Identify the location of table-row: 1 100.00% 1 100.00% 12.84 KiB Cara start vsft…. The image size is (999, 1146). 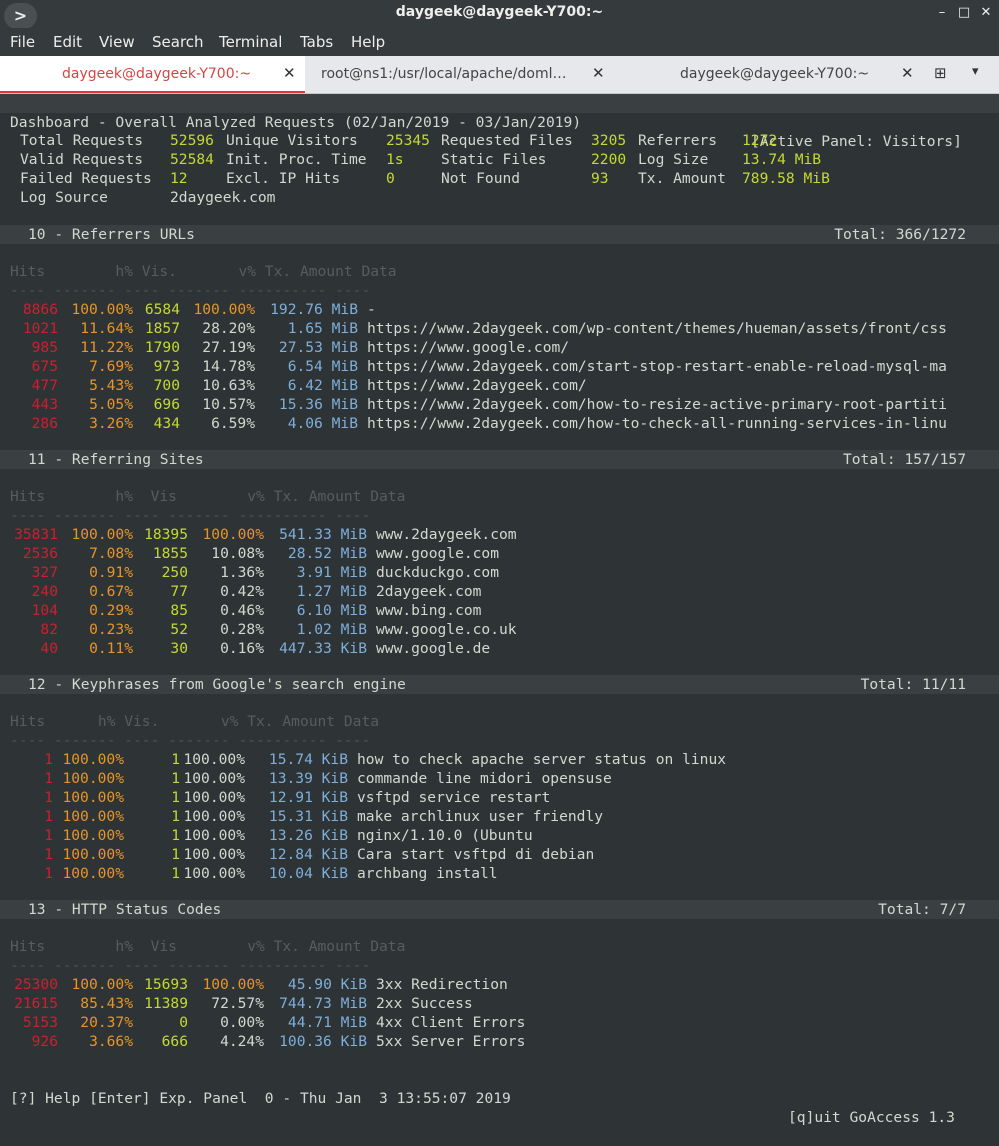
(499, 854).